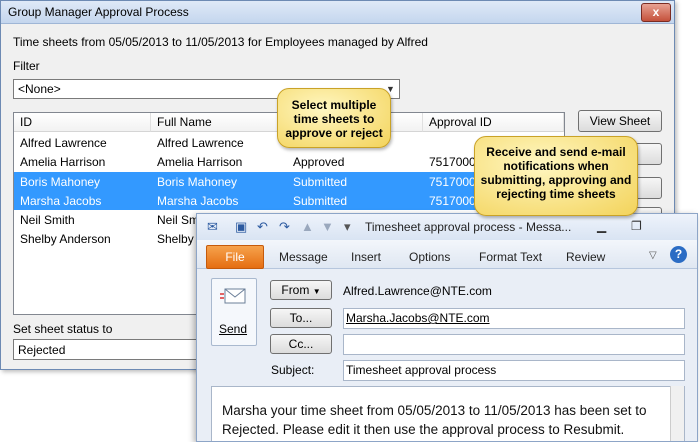  I want to click on arrow-down-icon: ▼, so click(327, 226).